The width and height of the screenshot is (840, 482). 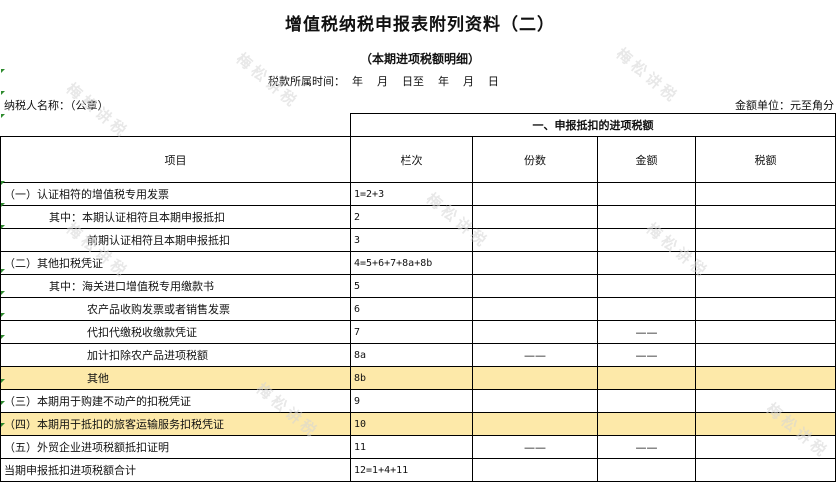 I want to click on row-item: 其他, so click(x=175, y=378).